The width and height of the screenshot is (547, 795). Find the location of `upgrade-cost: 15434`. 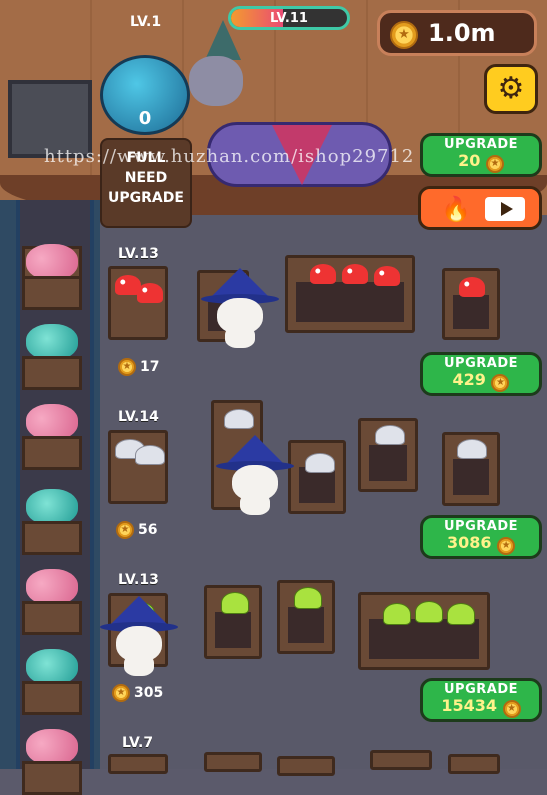

upgrade-cost: 15434 is located at coordinates (469, 705).